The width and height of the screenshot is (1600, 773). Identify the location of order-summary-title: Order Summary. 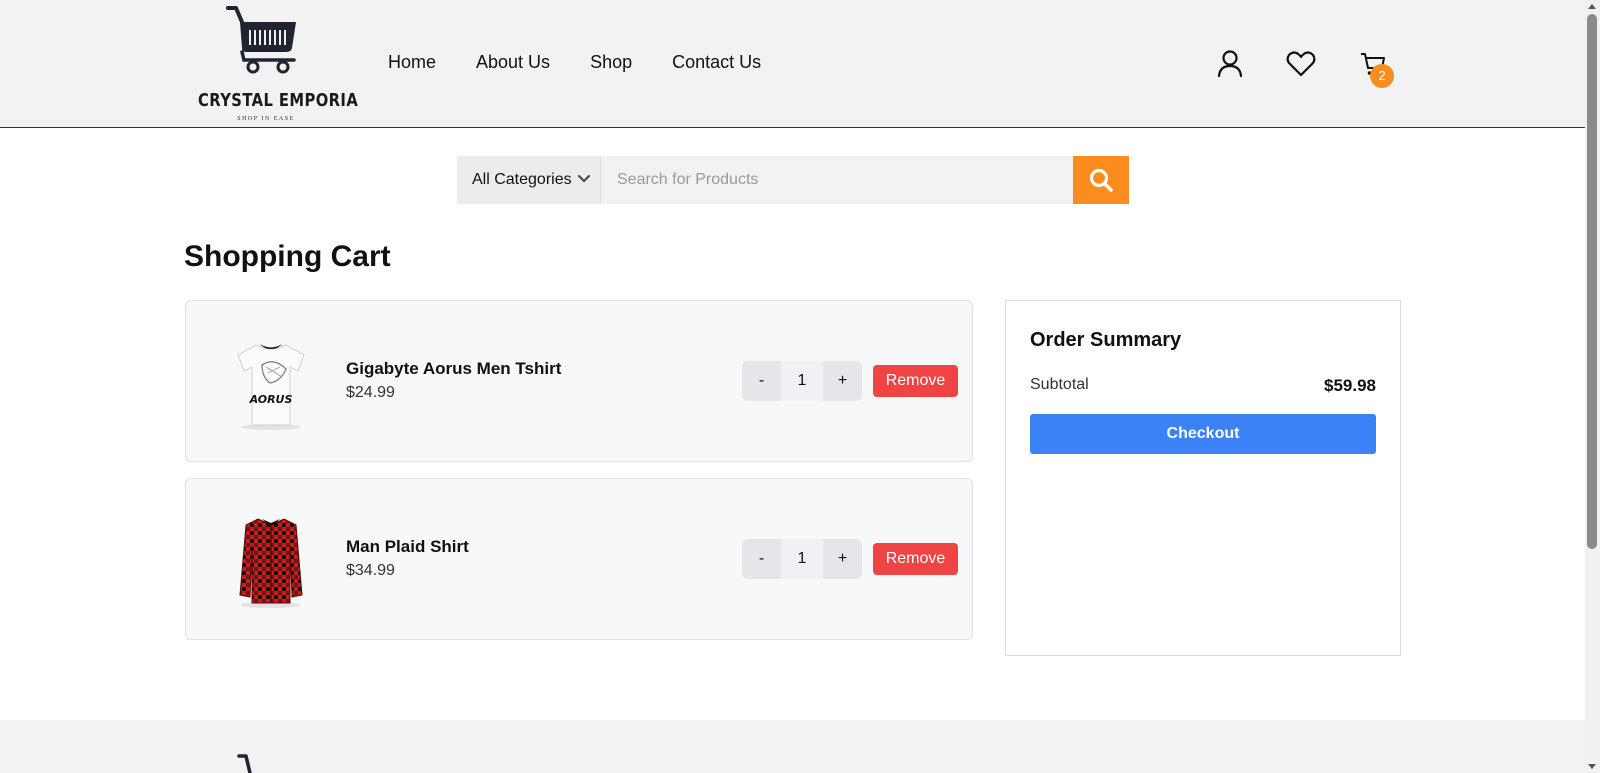
(1106, 340).